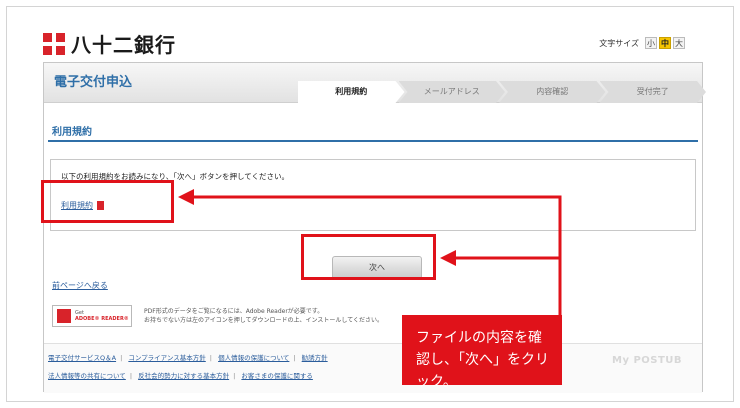 The image size is (740, 408). What do you see at coordinates (234, 311) in the screenshot?
I see `adobe-note-line1: PDF形式のデータをご覧になるには、Adobe Readerが必要です。` at bounding box center [234, 311].